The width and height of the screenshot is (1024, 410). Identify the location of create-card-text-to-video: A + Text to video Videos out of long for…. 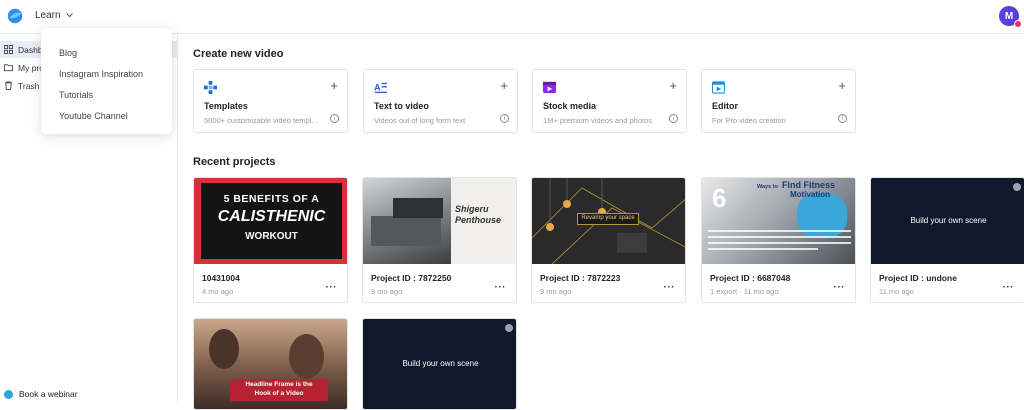
(440, 101).